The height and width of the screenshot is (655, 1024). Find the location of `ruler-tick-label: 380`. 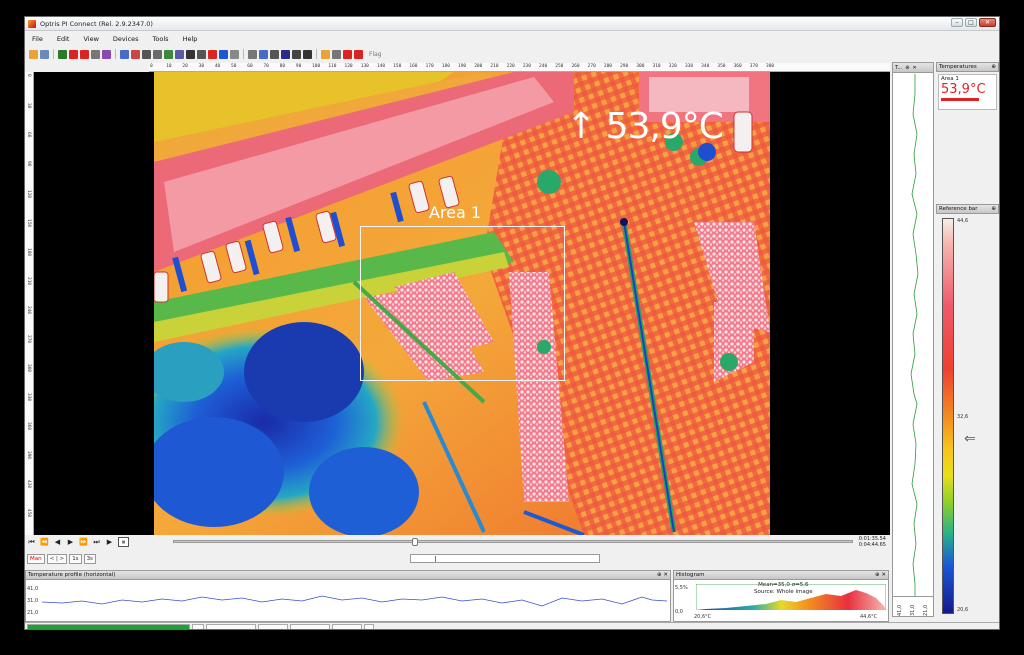

ruler-tick-label: 380 is located at coordinates (770, 66).